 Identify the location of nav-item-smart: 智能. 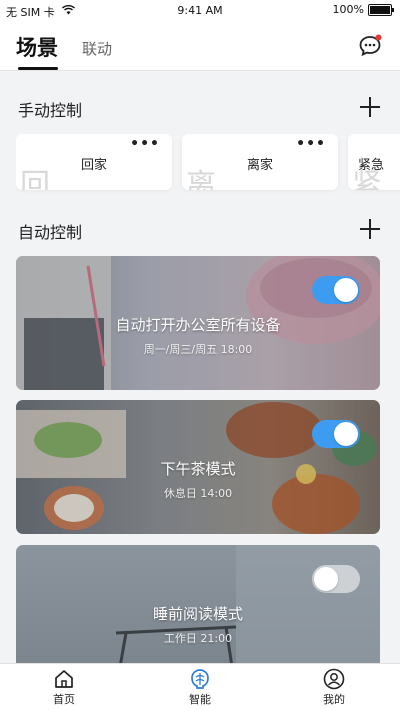
(200, 687).